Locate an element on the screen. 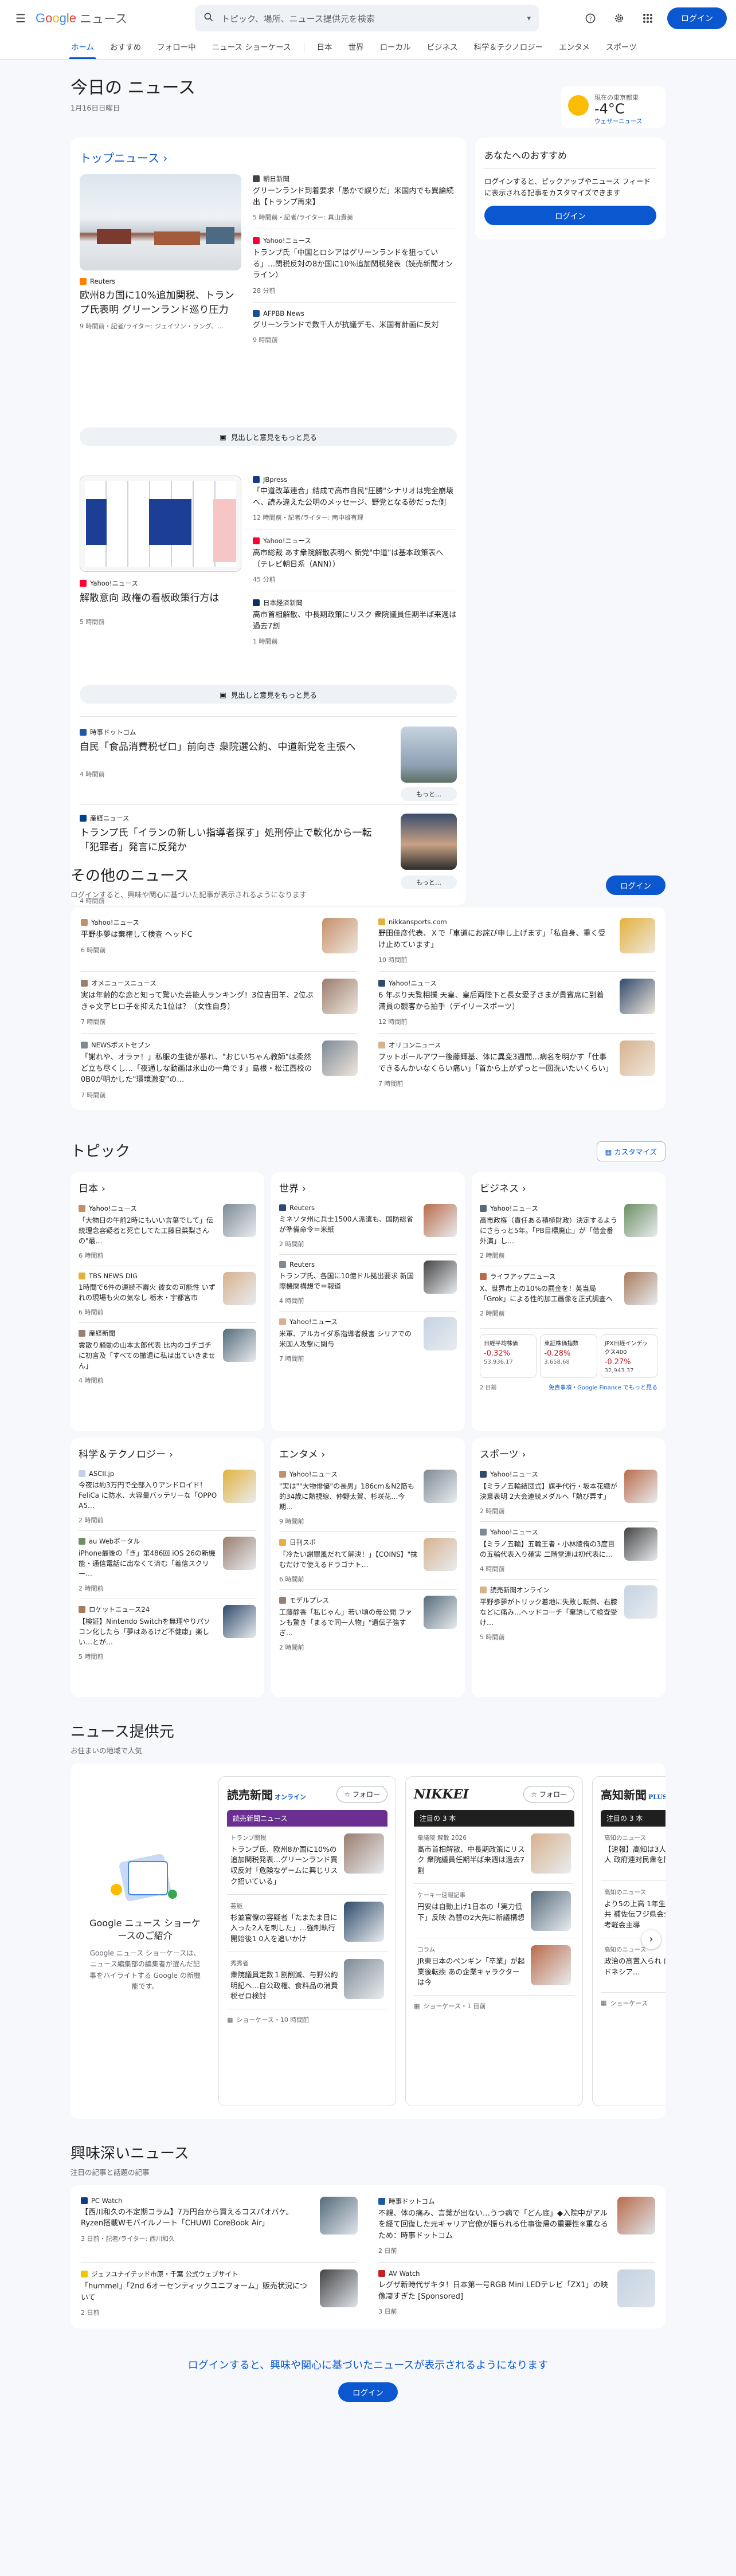 This screenshot has width=736, height=2576. showcase-item: ケーキー速報記事 円安は自動上げ1日本の「実力低下」反映 為替の2大先に新議構想 is located at coordinates (494, 1911).